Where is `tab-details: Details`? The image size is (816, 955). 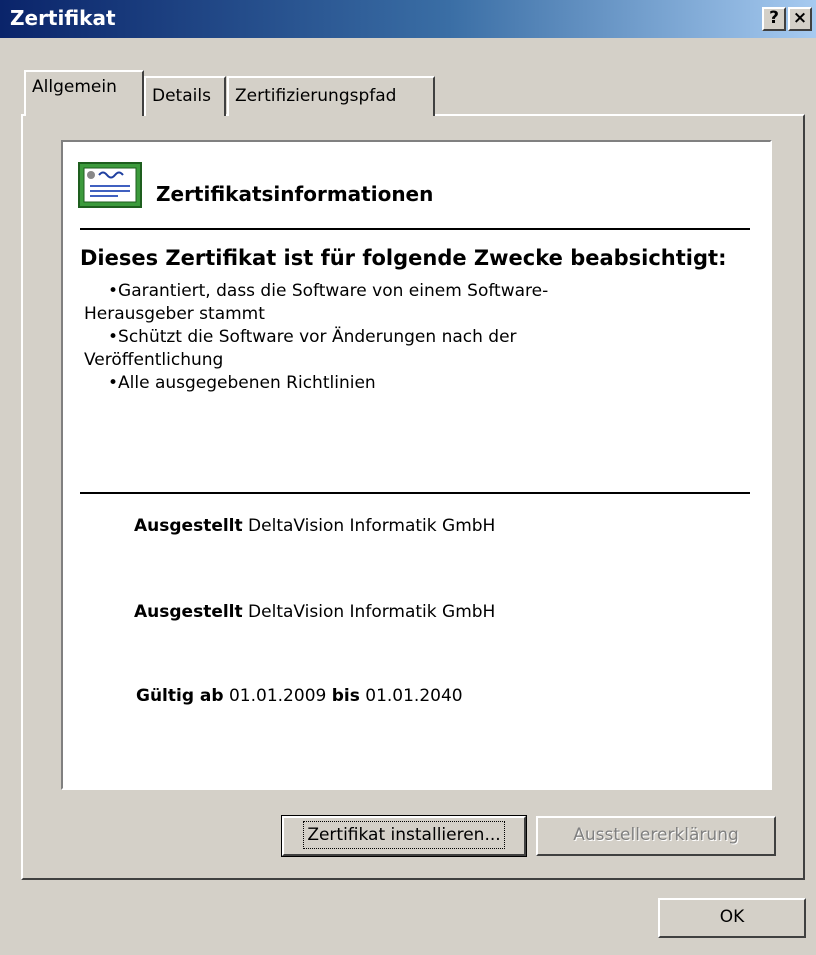 tab-details: Details is located at coordinates (185, 96).